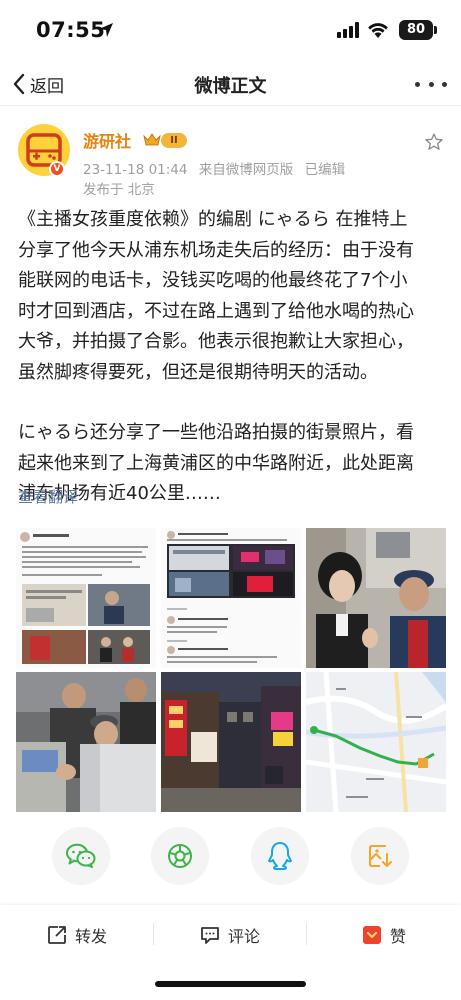  I want to click on selfie-photo, so click(376, 598).